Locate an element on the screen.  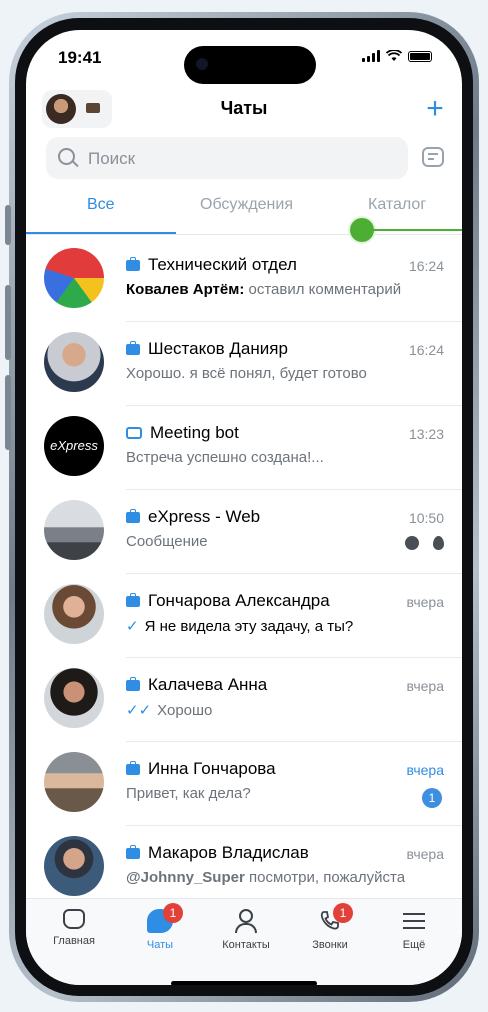
chat-preview: ✓✓ Хорошо is located at coordinates (169, 710).